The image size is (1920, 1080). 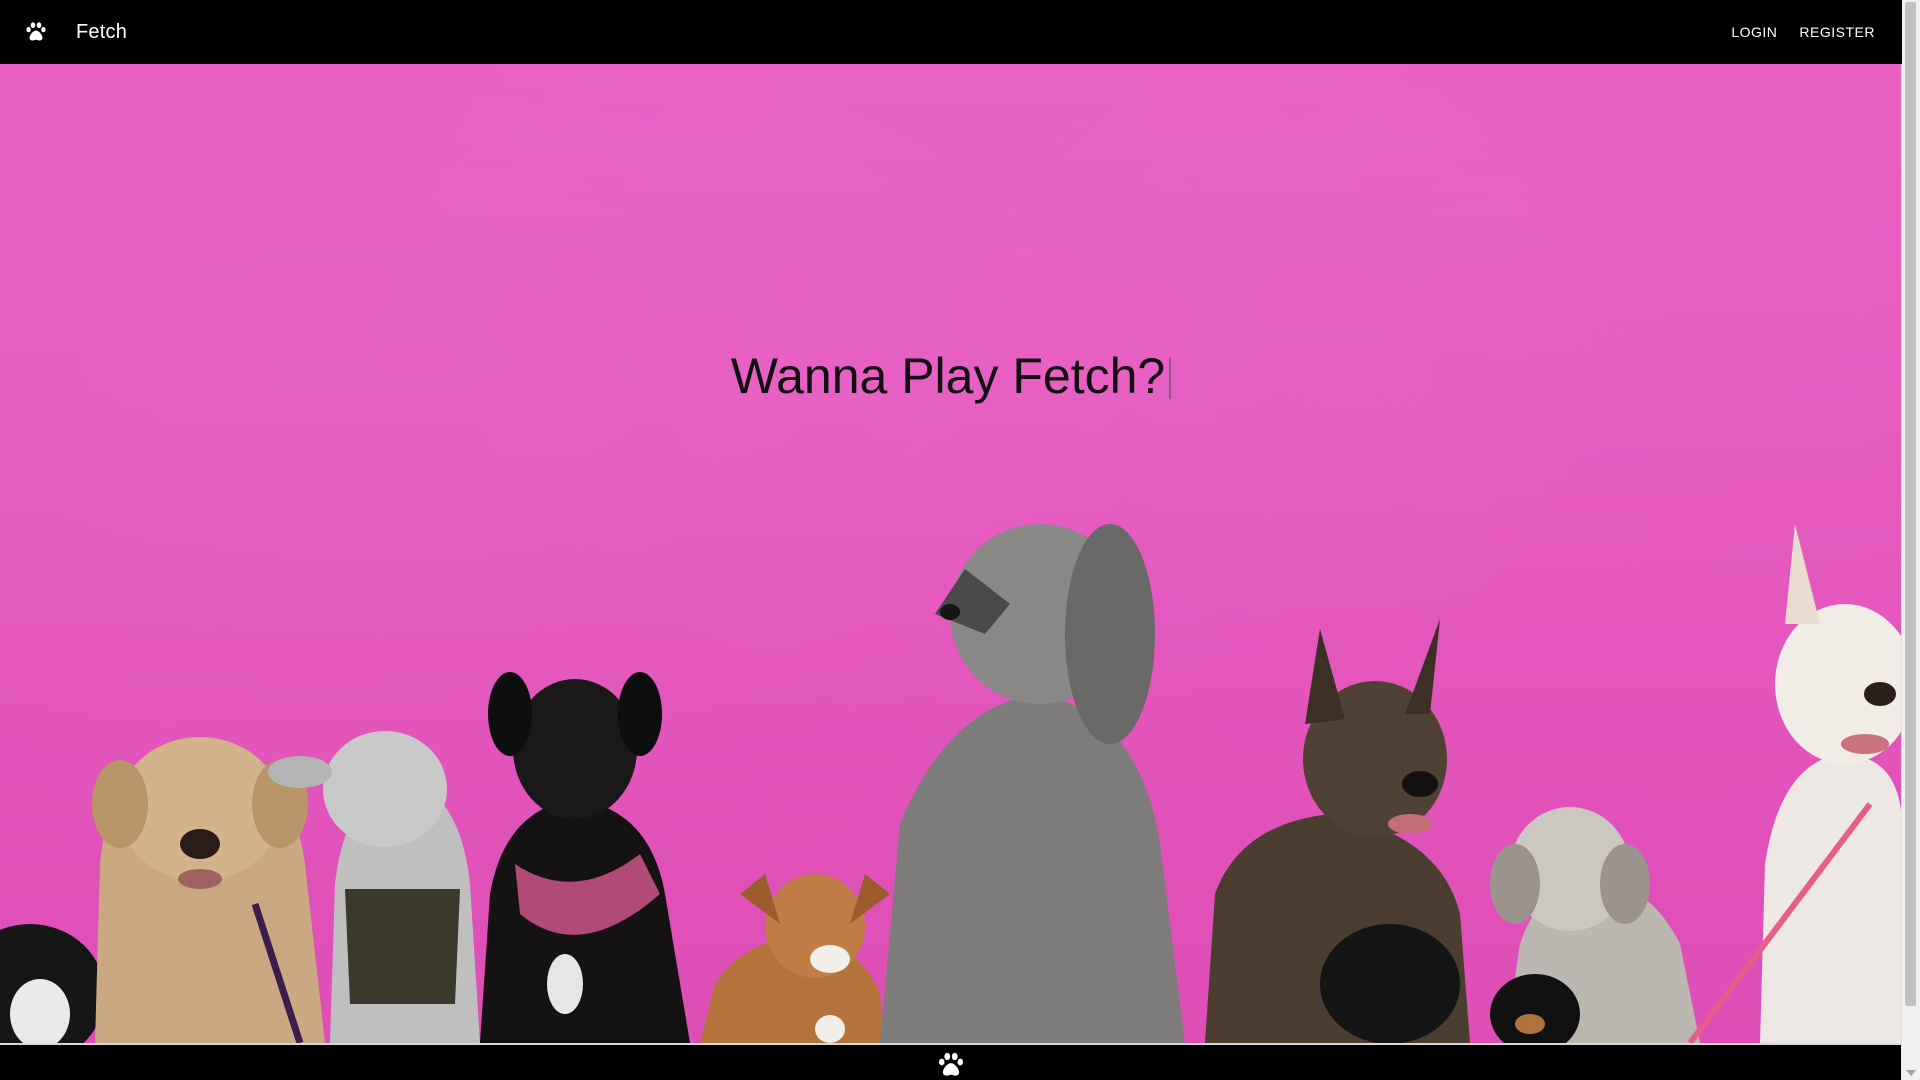 I want to click on footer-bar, so click(x=951, y=1061).